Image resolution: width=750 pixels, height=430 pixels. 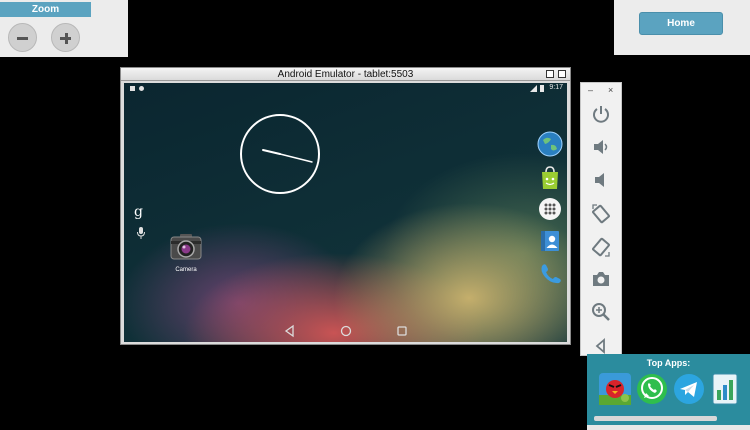 I want to click on volume-down-icon, so click(x=601, y=180).